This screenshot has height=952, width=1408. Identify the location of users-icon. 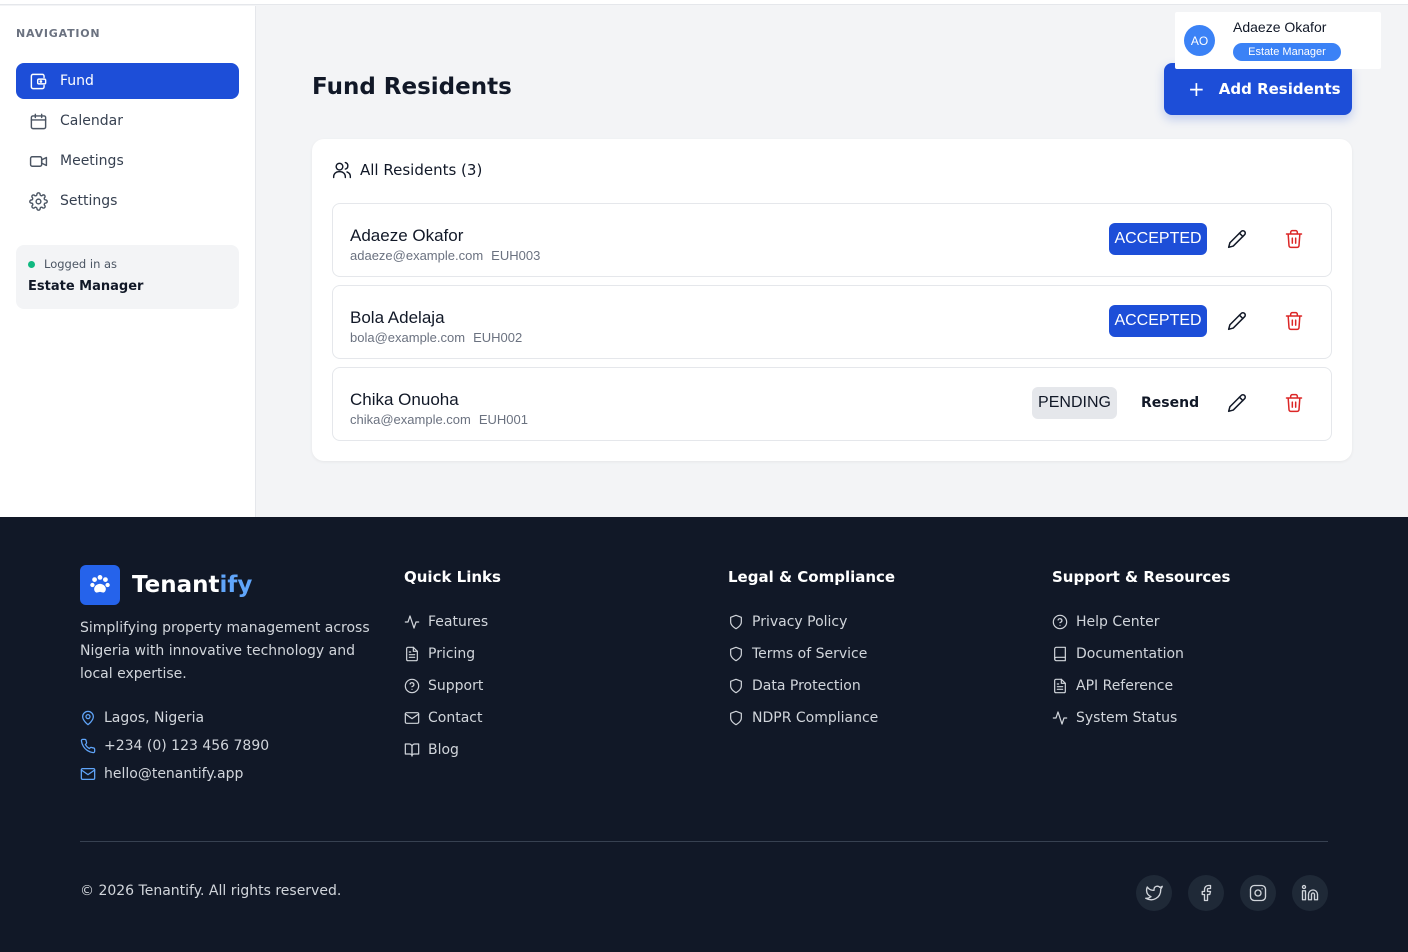
(342, 170).